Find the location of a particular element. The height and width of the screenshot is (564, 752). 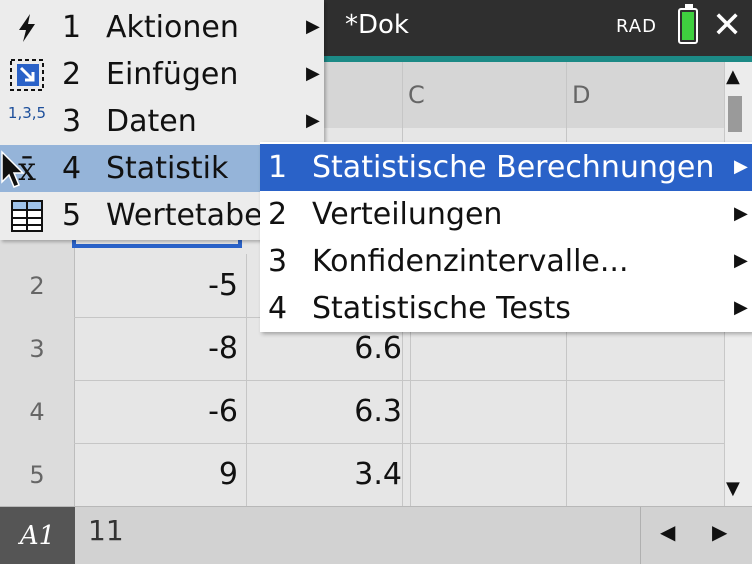

battery-icon is located at coordinates (688, 24).